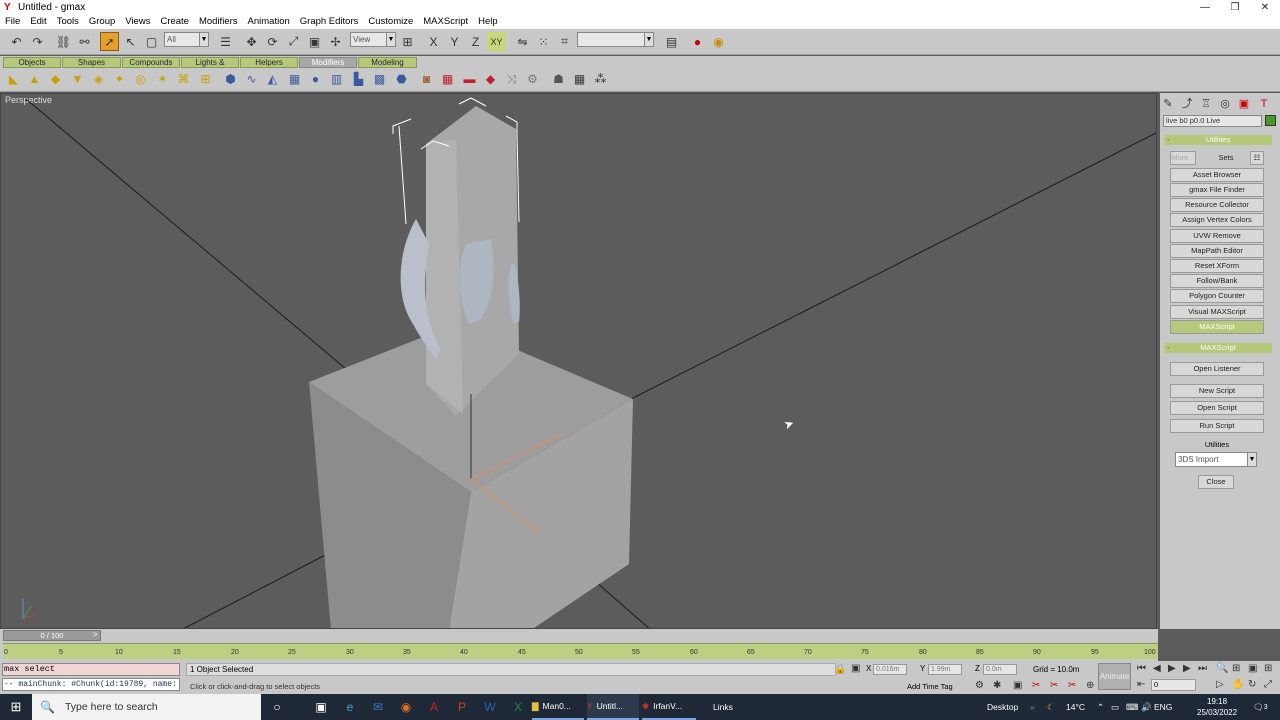  Describe the element at coordinates (1090, 685) in the screenshot. I see `edge-snap-icon: ⊕` at that location.